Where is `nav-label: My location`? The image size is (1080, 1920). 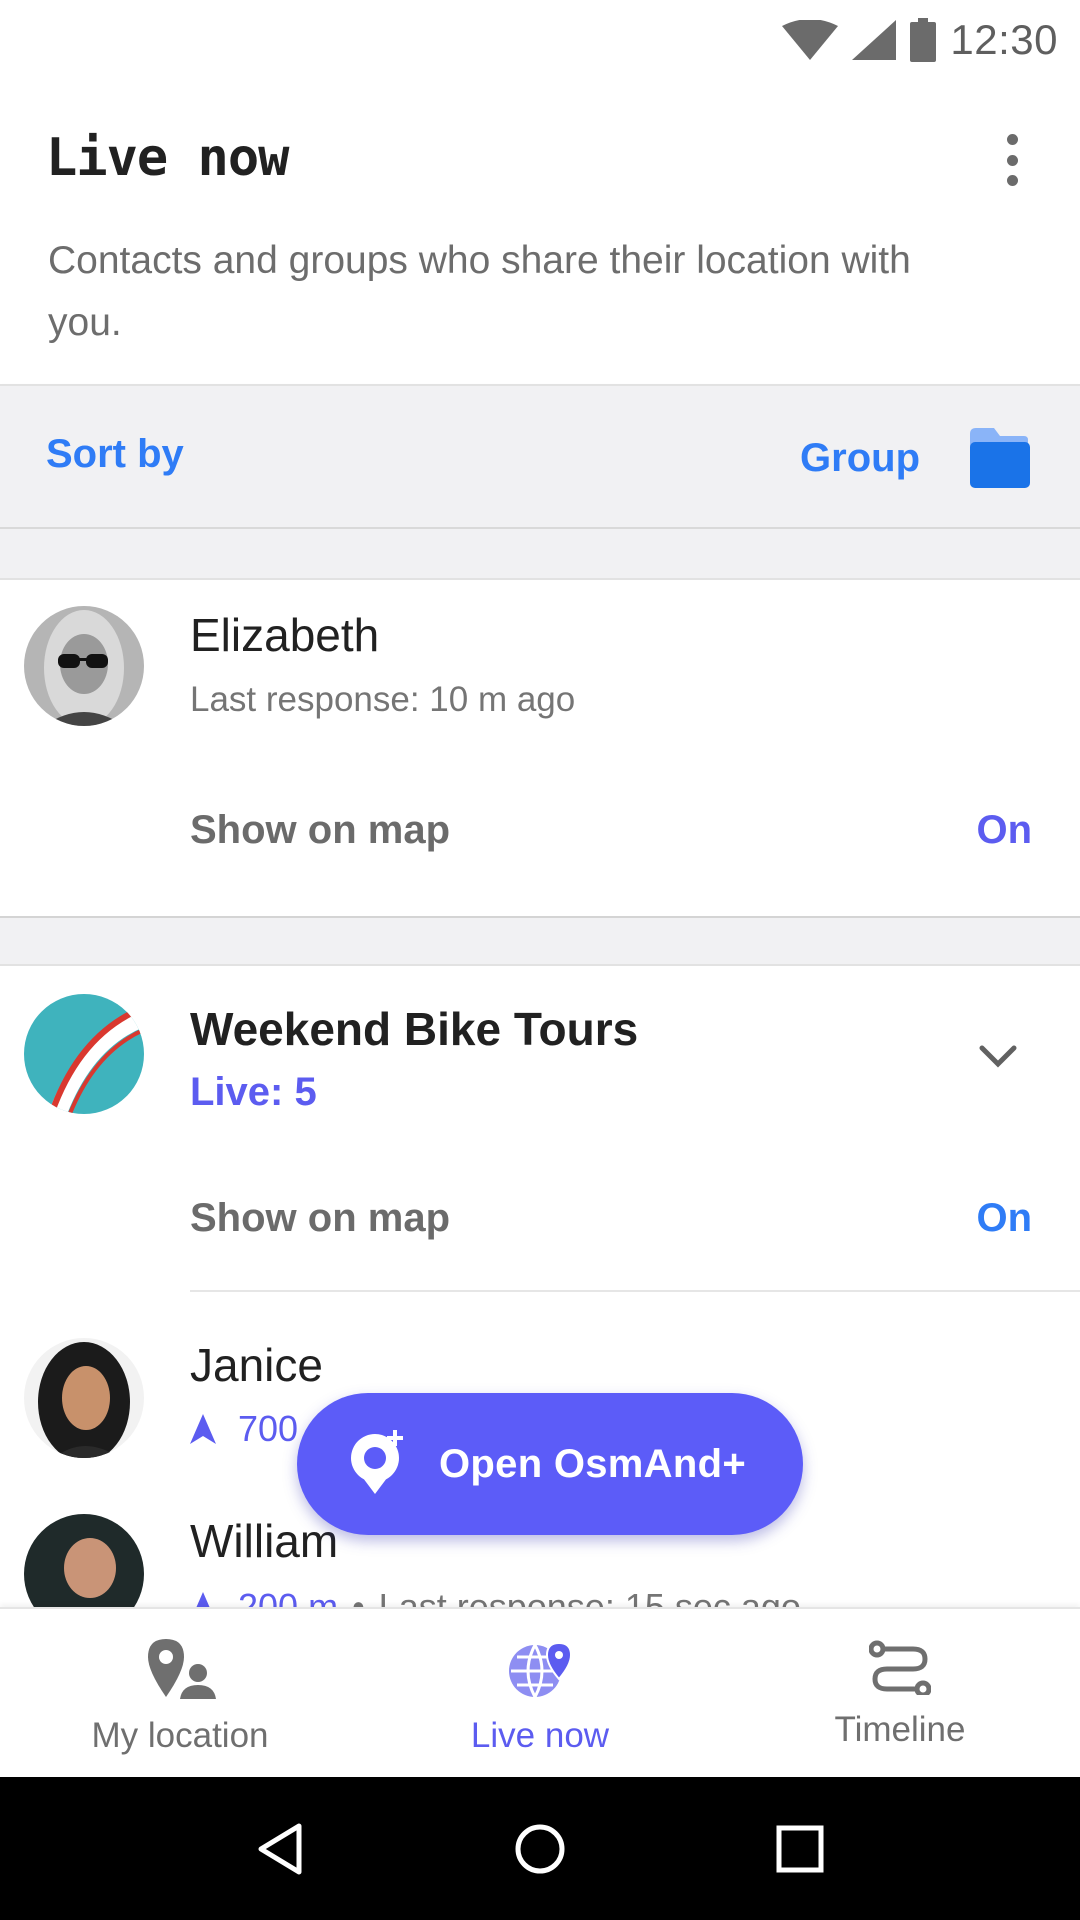 nav-label: My location is located at coordinates (180, 1735).